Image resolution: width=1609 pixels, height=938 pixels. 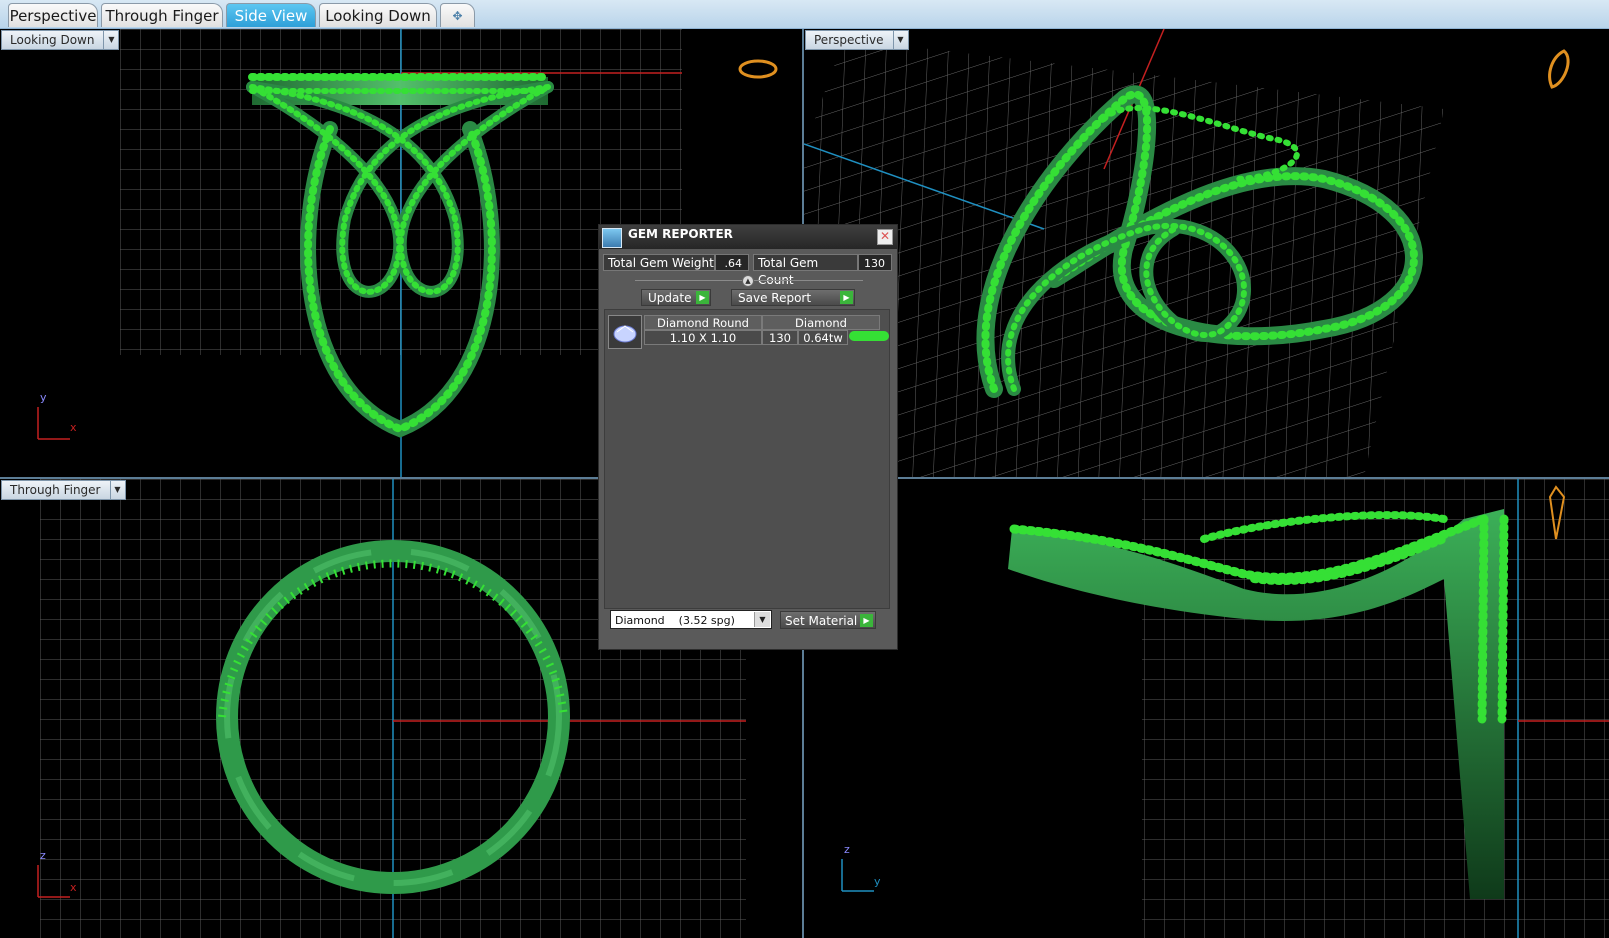 What do you see at coordinates (805, 270) in the screenshot?
I see `total-gem-count-label: Total Gem Count` at bounding box center [805, 270].